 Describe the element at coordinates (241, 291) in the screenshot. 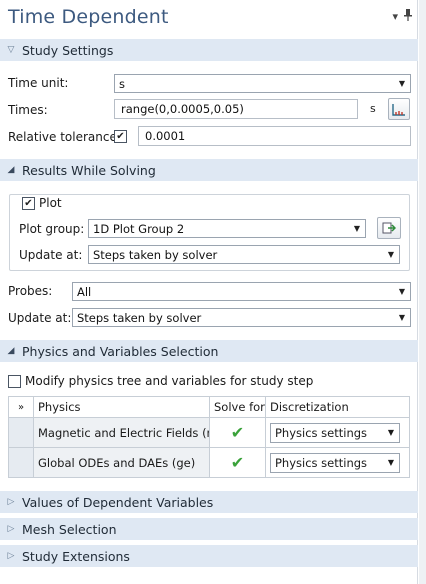

I see `probes-select: All ▼` at that location.